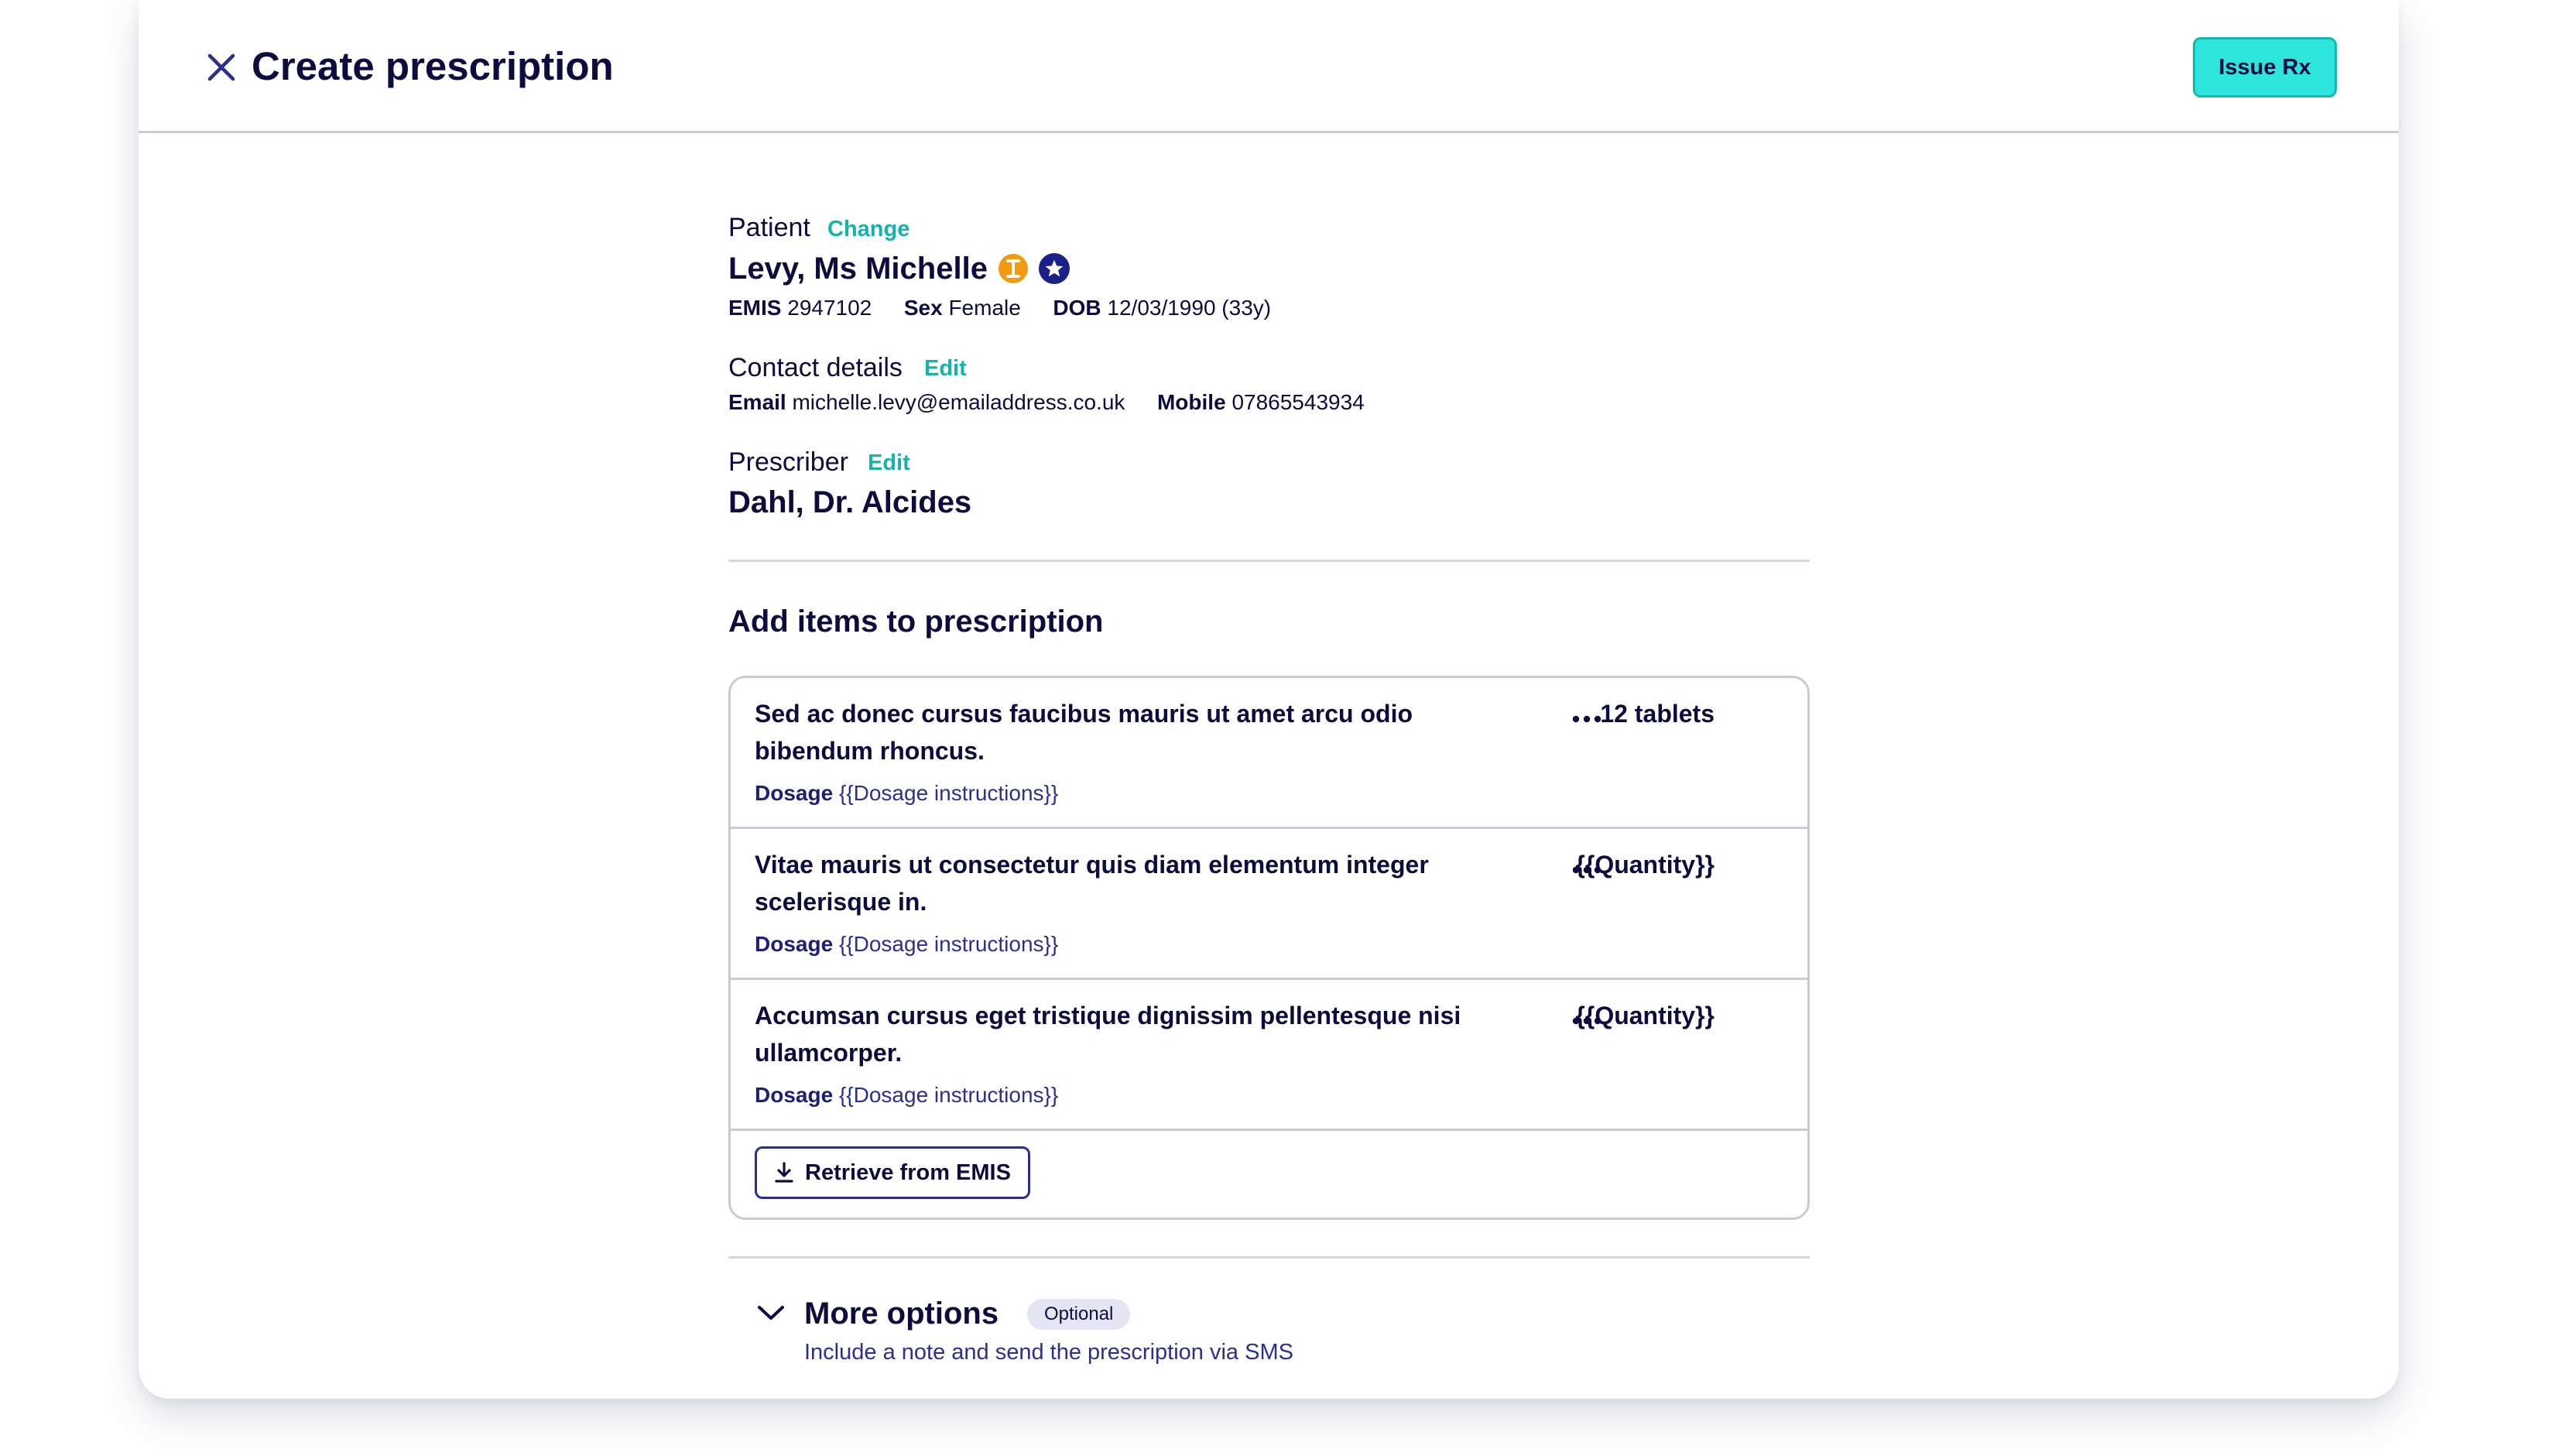  What do you see at coordinates (868, 230) in the screenshot?
I see `change-patient-link: Change` at bounding box center [868, 230].